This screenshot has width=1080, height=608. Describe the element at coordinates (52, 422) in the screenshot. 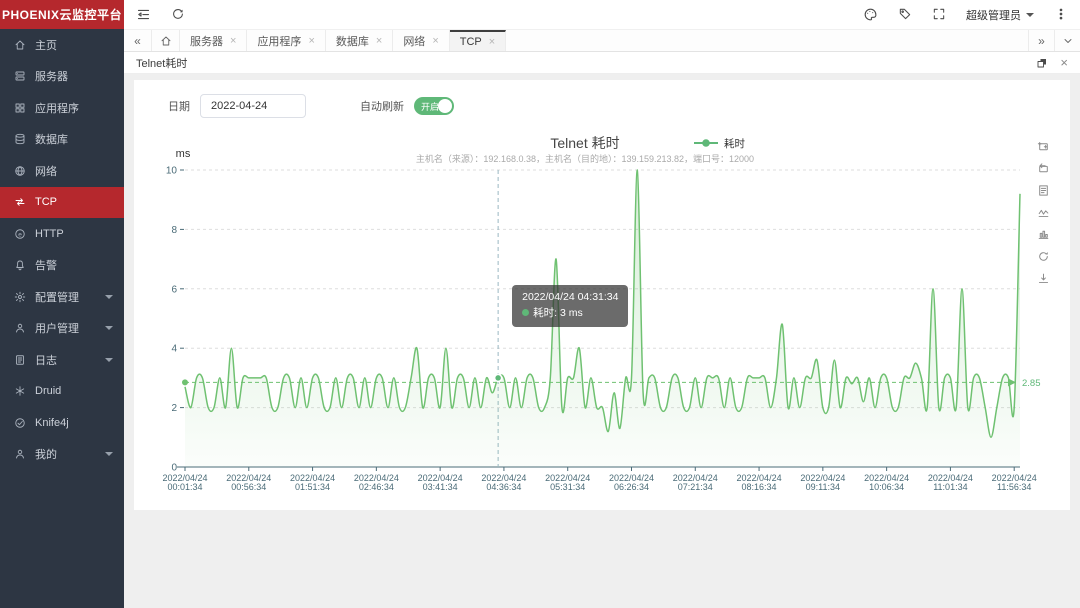

I see `sidebar-item-label: Knife4j` at that location.